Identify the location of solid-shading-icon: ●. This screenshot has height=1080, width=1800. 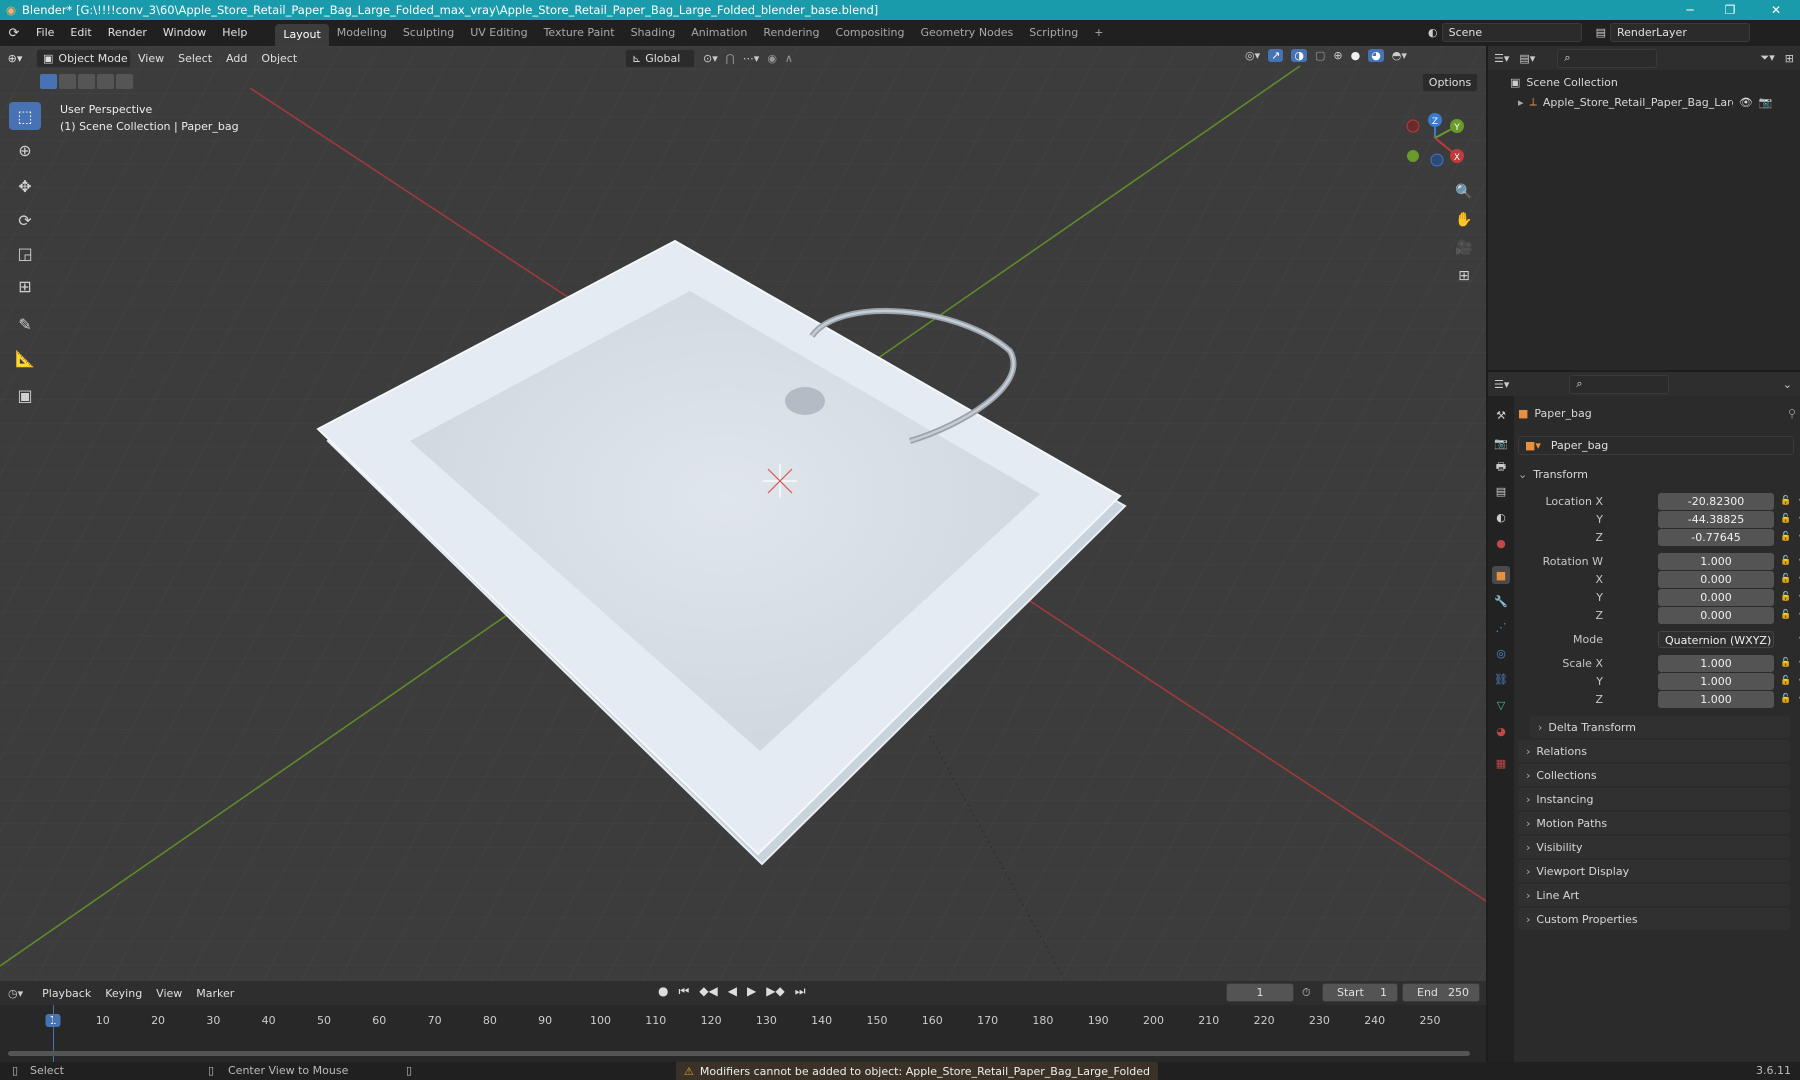
(1356, 55).